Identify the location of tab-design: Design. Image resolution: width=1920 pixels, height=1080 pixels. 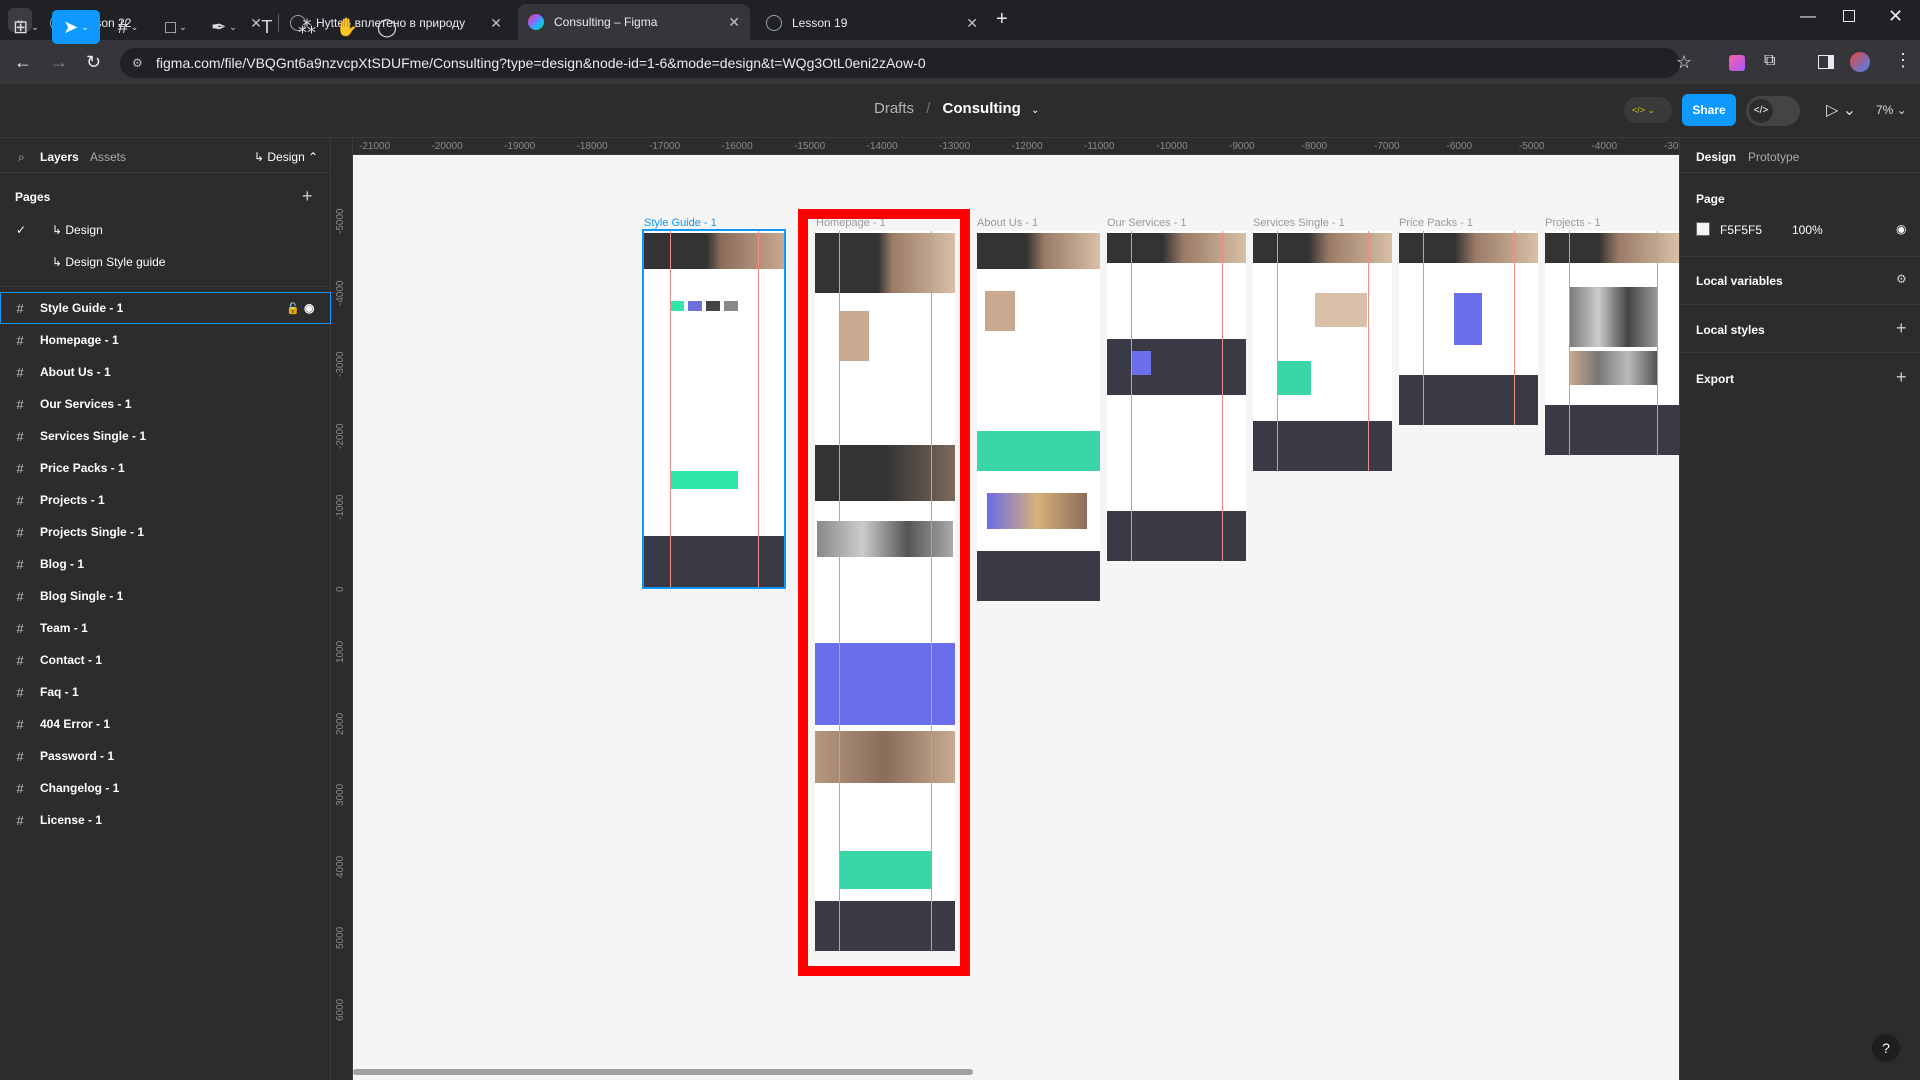
(1716, 157).